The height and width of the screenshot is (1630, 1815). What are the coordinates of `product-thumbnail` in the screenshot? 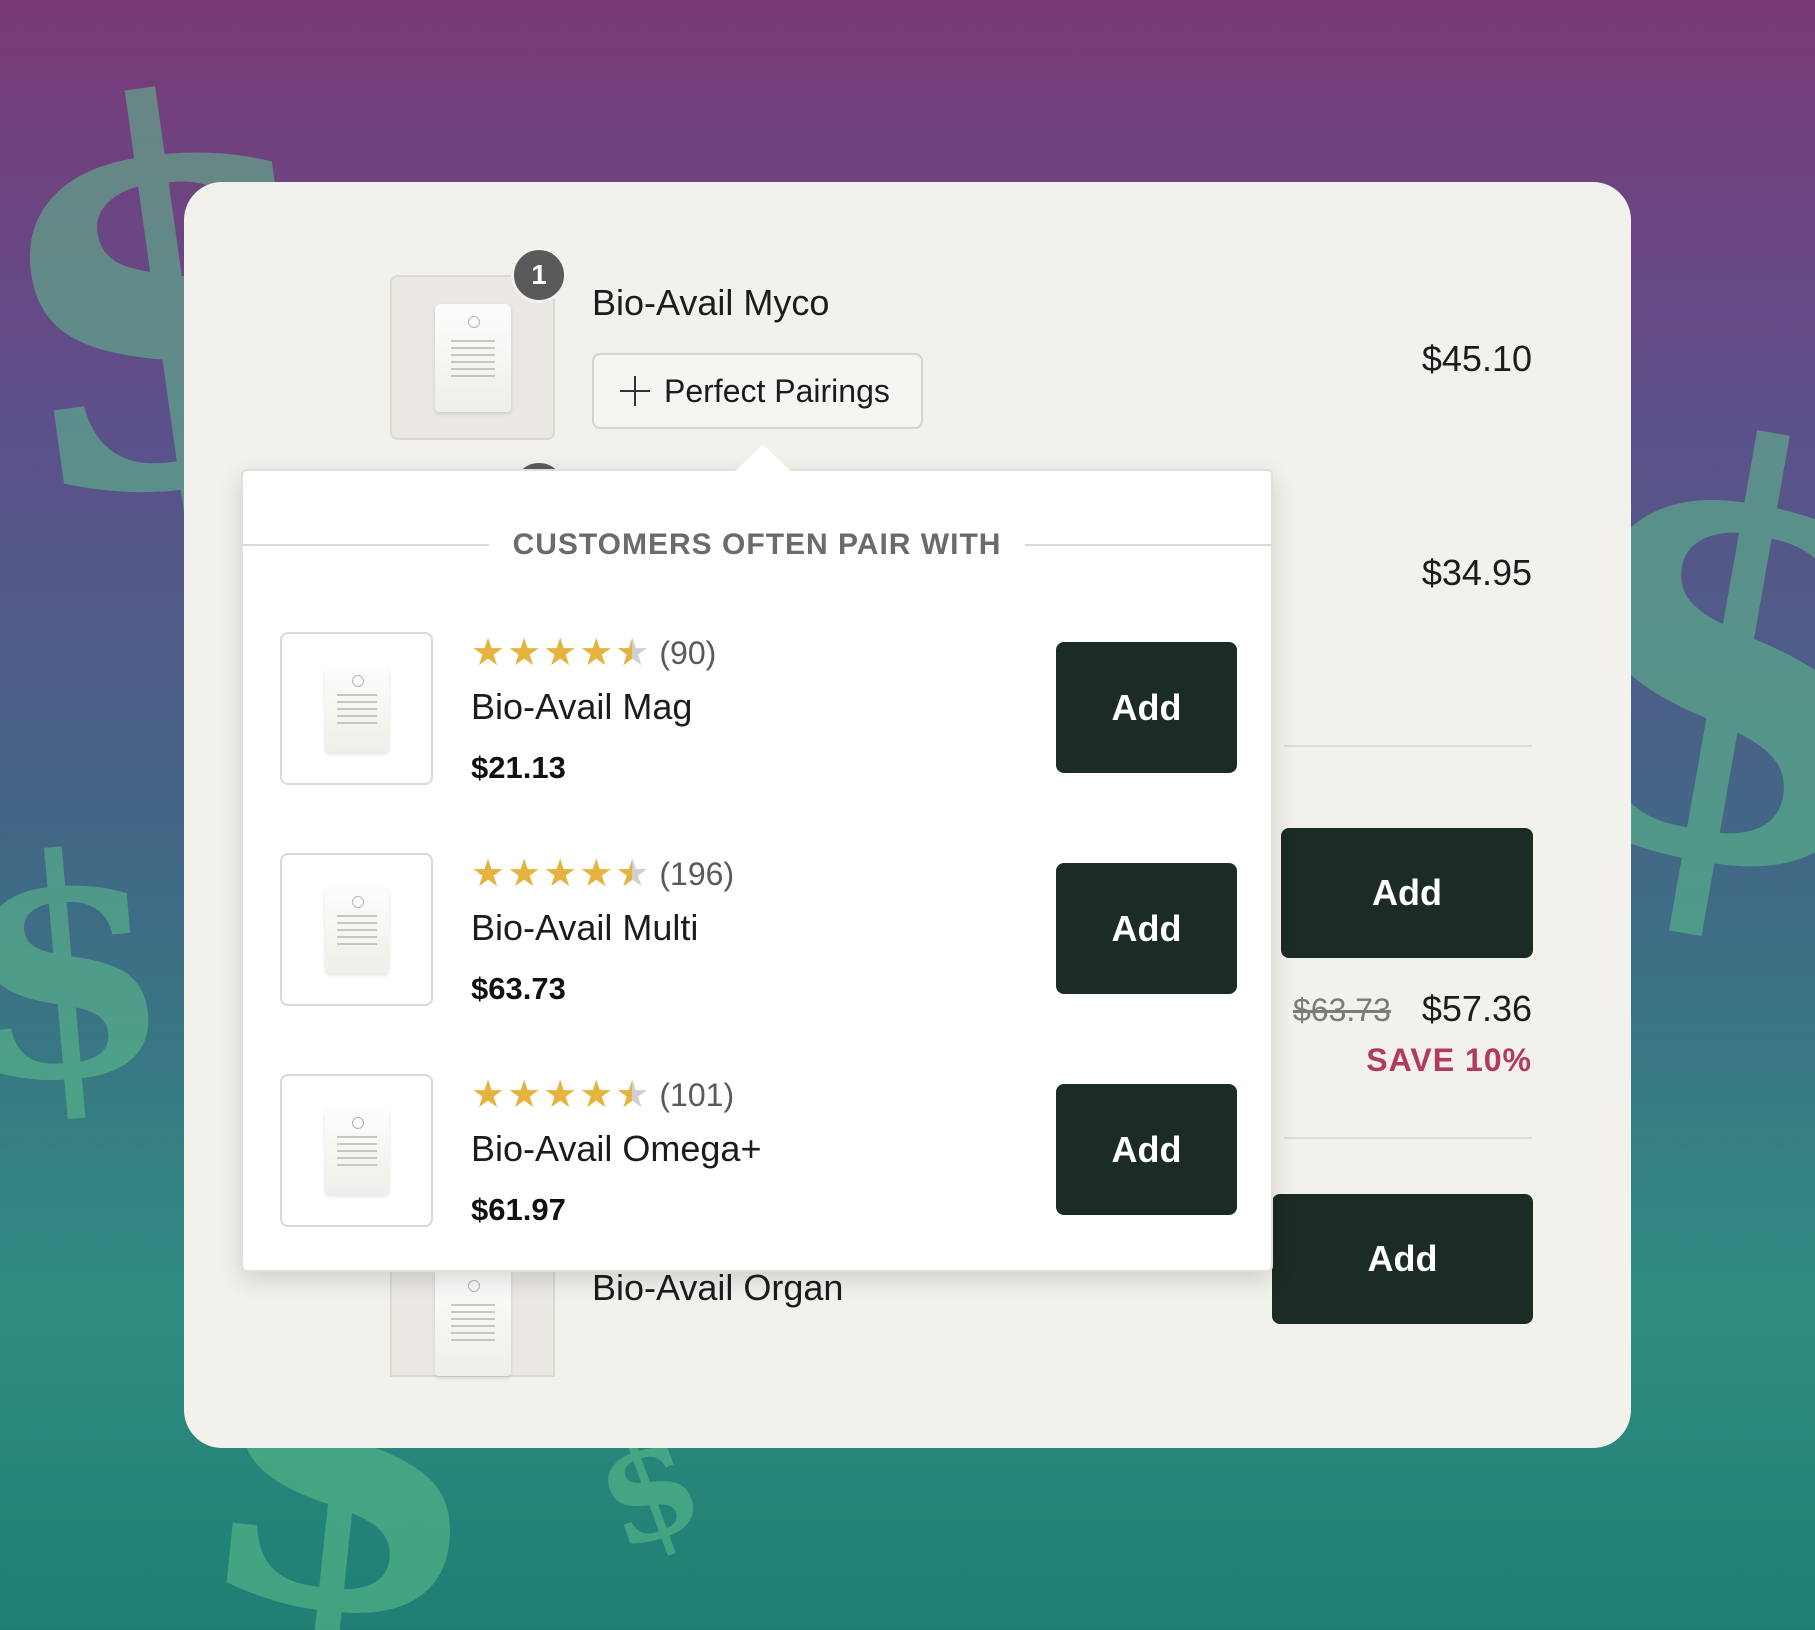 It's located at (472, 1322).